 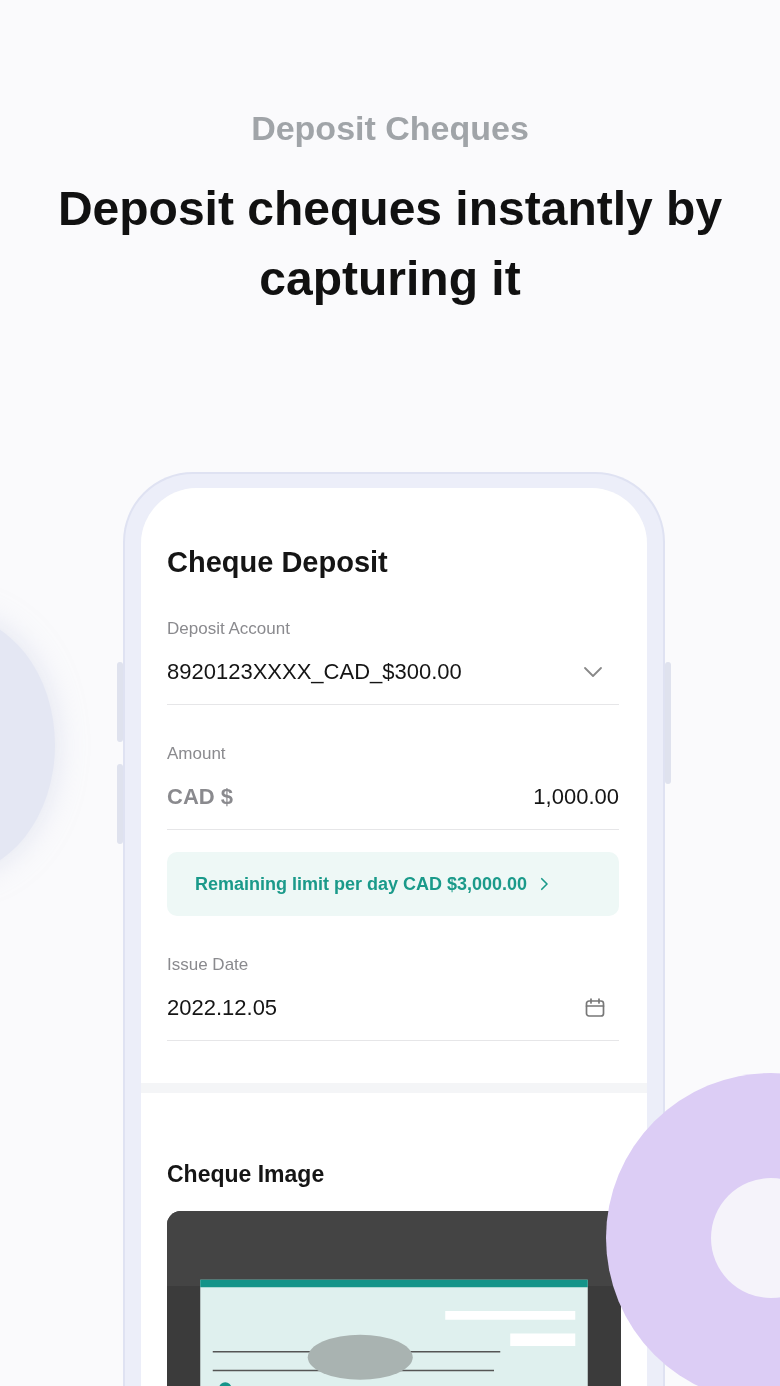 What do you see at coordinates (229, 629) in the screenshot?
I see `field-label: Deposit Account` at bounding box center [229, 629].